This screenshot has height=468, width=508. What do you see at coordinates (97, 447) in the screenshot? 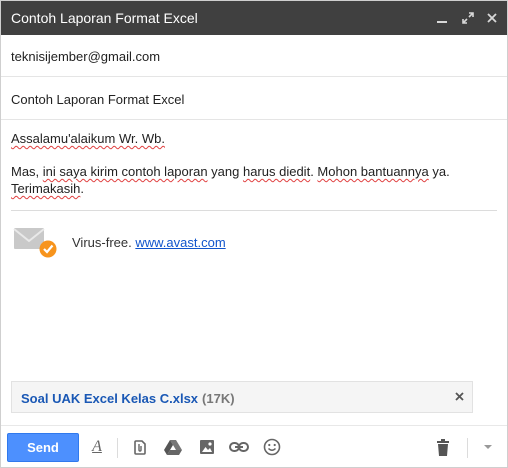
I see `formatting-icon: A` at bounding box center [97, 447].